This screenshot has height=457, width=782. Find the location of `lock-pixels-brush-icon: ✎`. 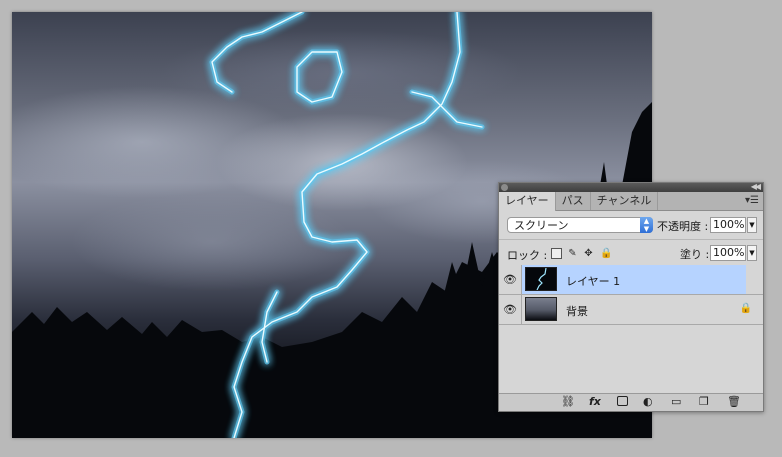

lock-pixels-brush-icon: ✎ is located at coordinates (572, 253).